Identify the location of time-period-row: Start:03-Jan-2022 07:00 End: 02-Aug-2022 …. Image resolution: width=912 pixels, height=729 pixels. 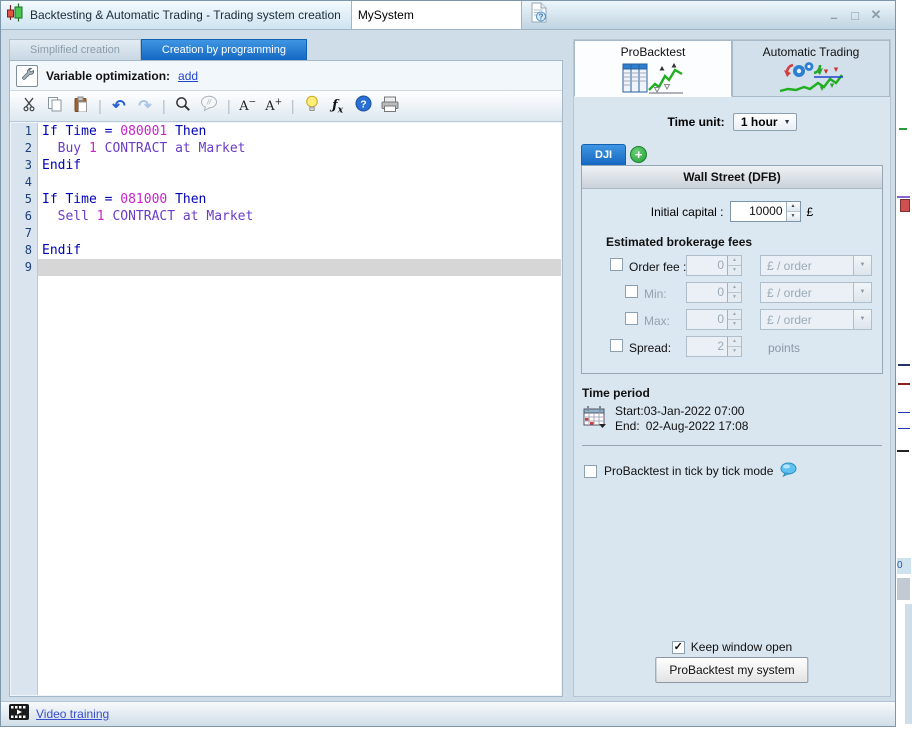
(736, 419).